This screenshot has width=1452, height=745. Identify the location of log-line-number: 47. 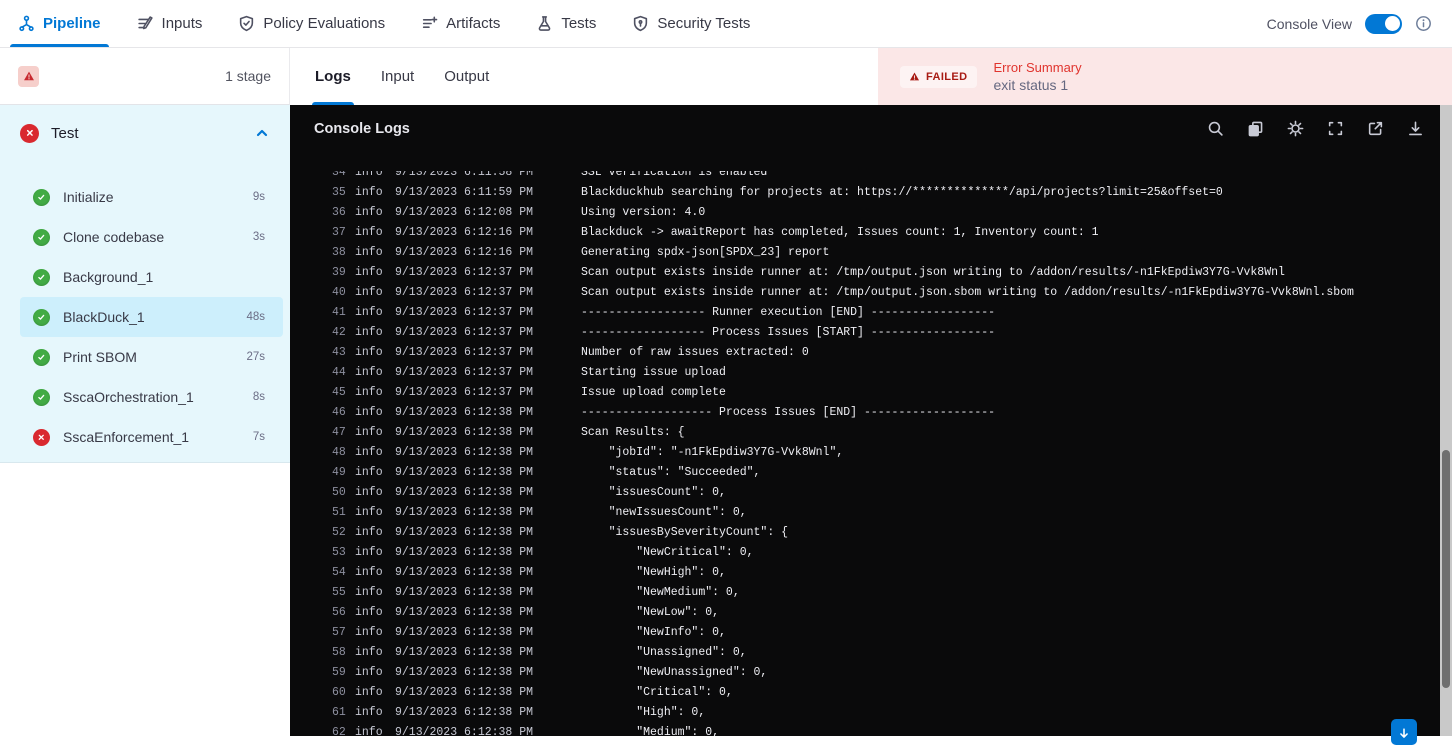
(343, 433).